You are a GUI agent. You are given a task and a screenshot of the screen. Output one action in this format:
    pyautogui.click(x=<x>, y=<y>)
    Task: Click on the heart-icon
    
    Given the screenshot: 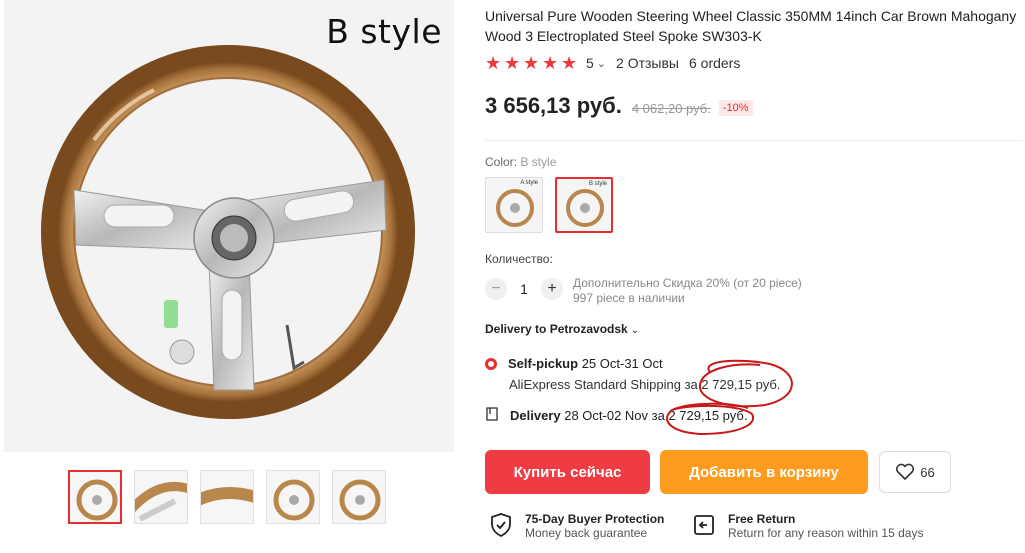 What is the action you would take?
    pyautogui.click(x=905, y=471)
    